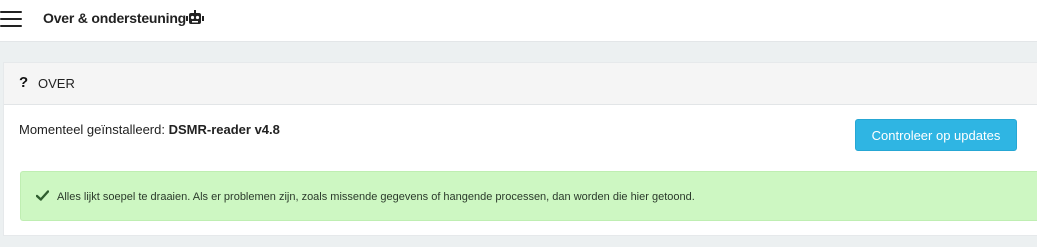  What do you see at coordinates (56, 83) in the screenshot?
I see `panel-title: OVER` at bounding box center [56, 83].